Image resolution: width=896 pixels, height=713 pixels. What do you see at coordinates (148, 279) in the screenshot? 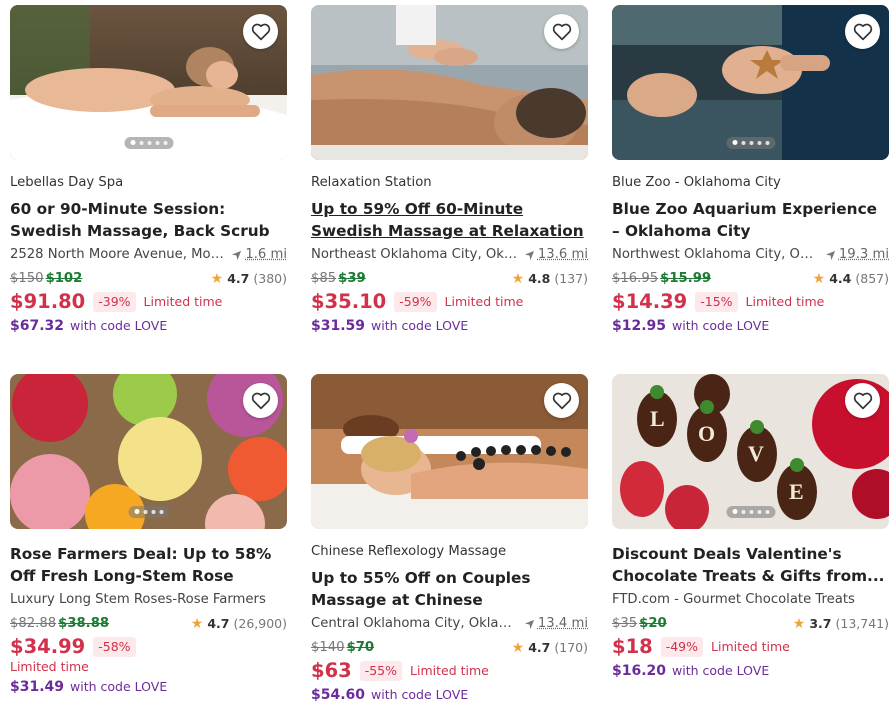
I see `price-row: $150 $102 ★ 4.7 (380)` at bounding box center [148, 279].